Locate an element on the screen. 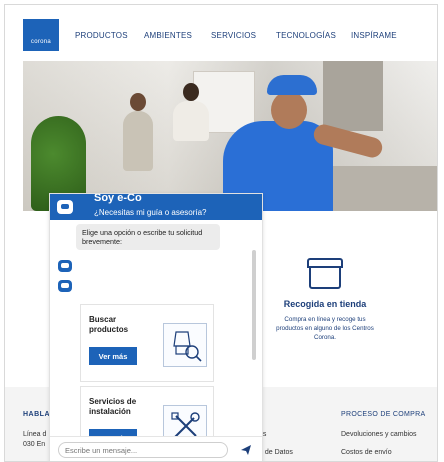 The height and width of the screenshot is (462, 444). nav-servicios: SERVICIOS is located at coordinates (233, 35).